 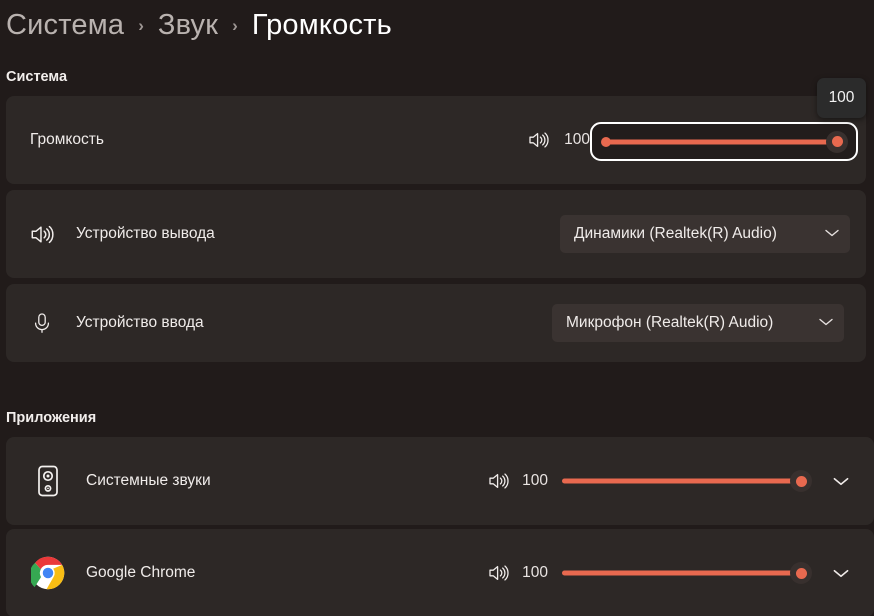 I want to click on chrome-logo-icon, so click(x=48, y=573).